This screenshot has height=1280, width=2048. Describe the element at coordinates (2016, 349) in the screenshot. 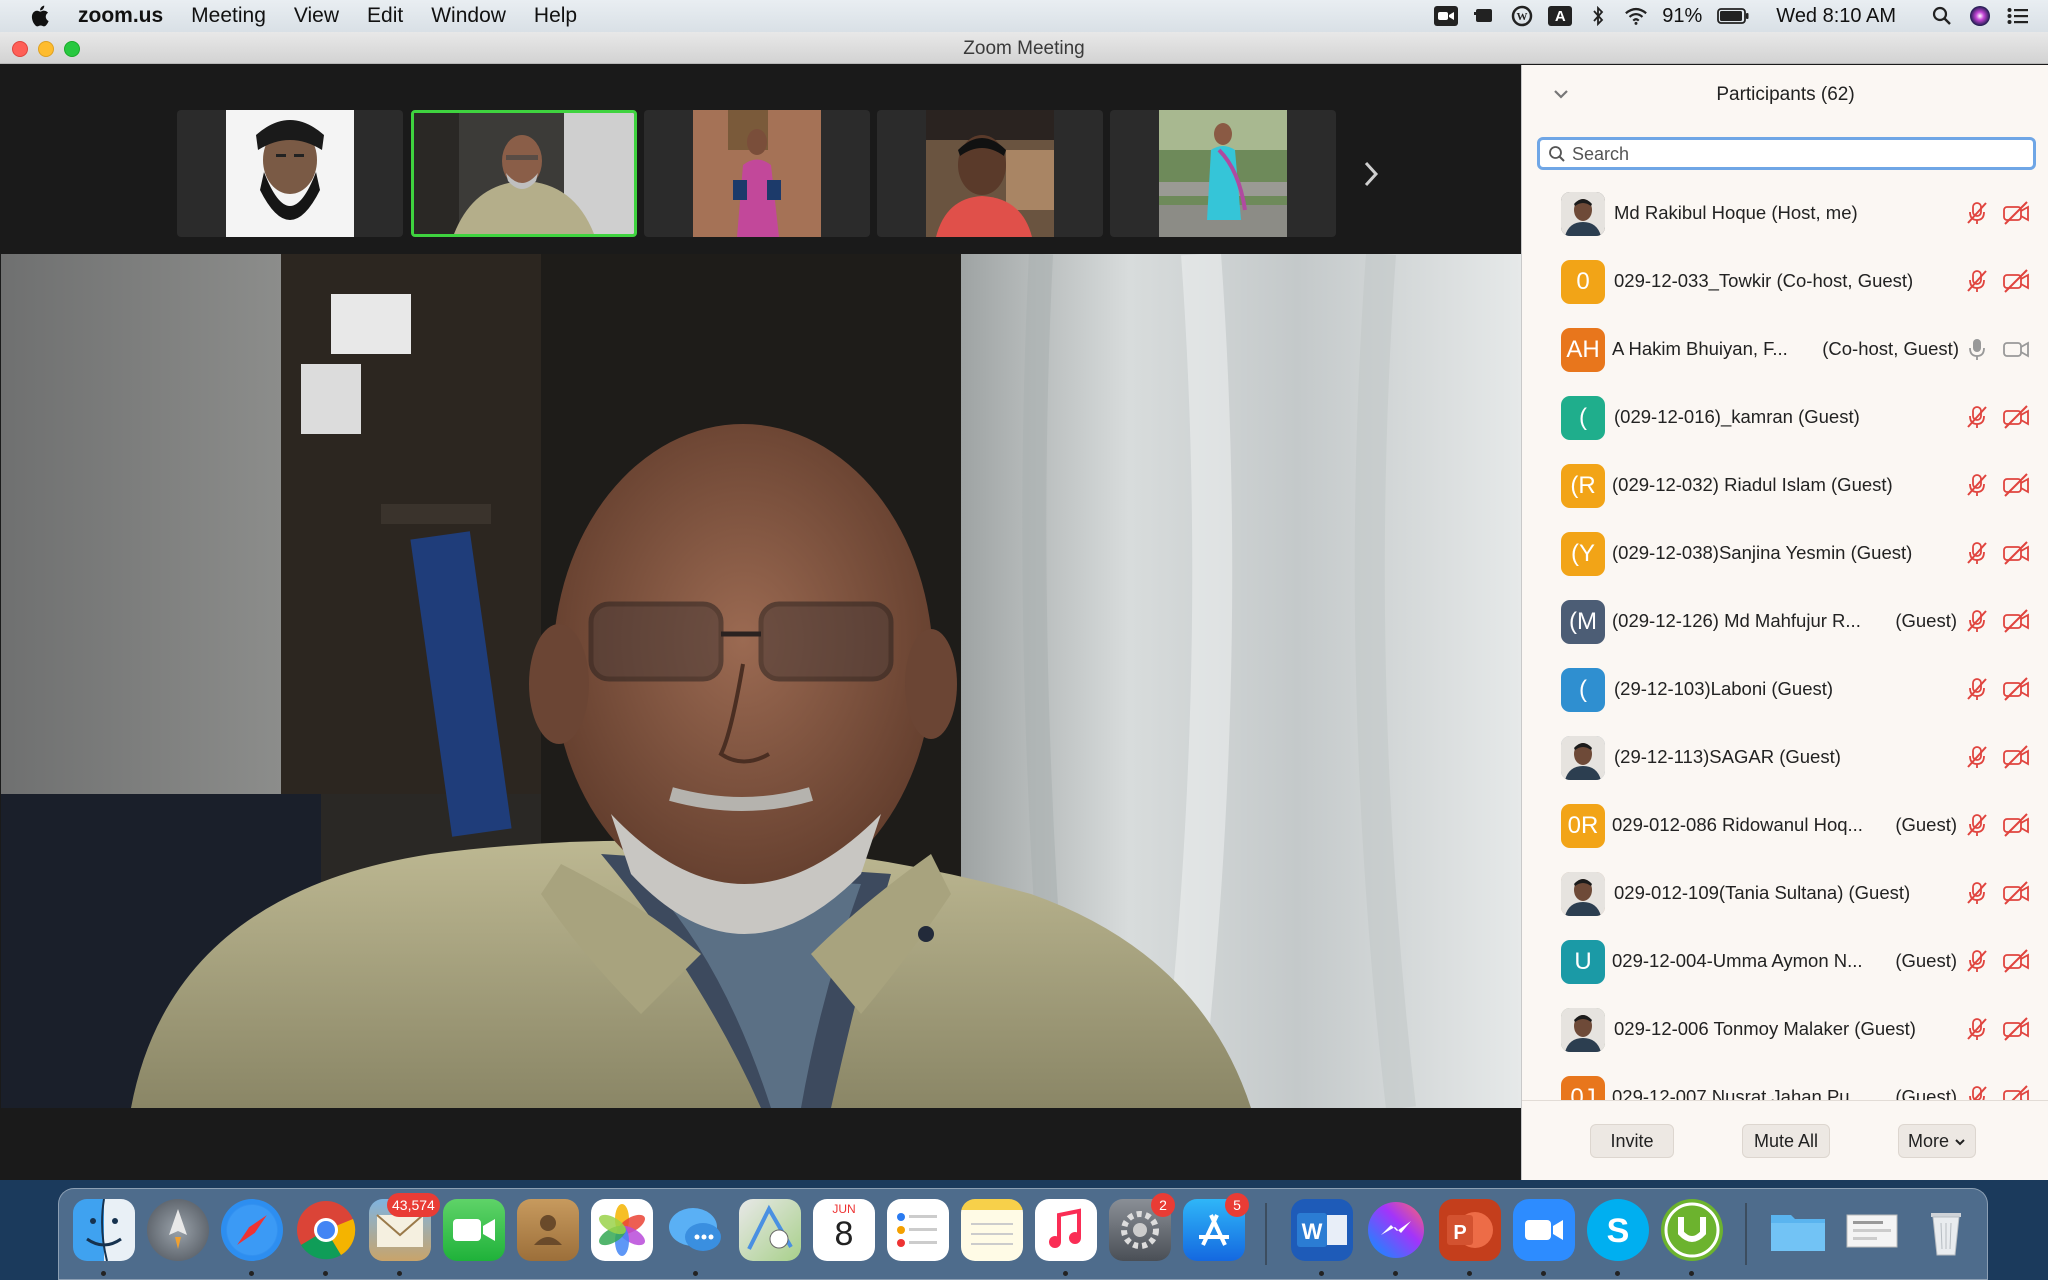

I see `video-on-icon` at that location.